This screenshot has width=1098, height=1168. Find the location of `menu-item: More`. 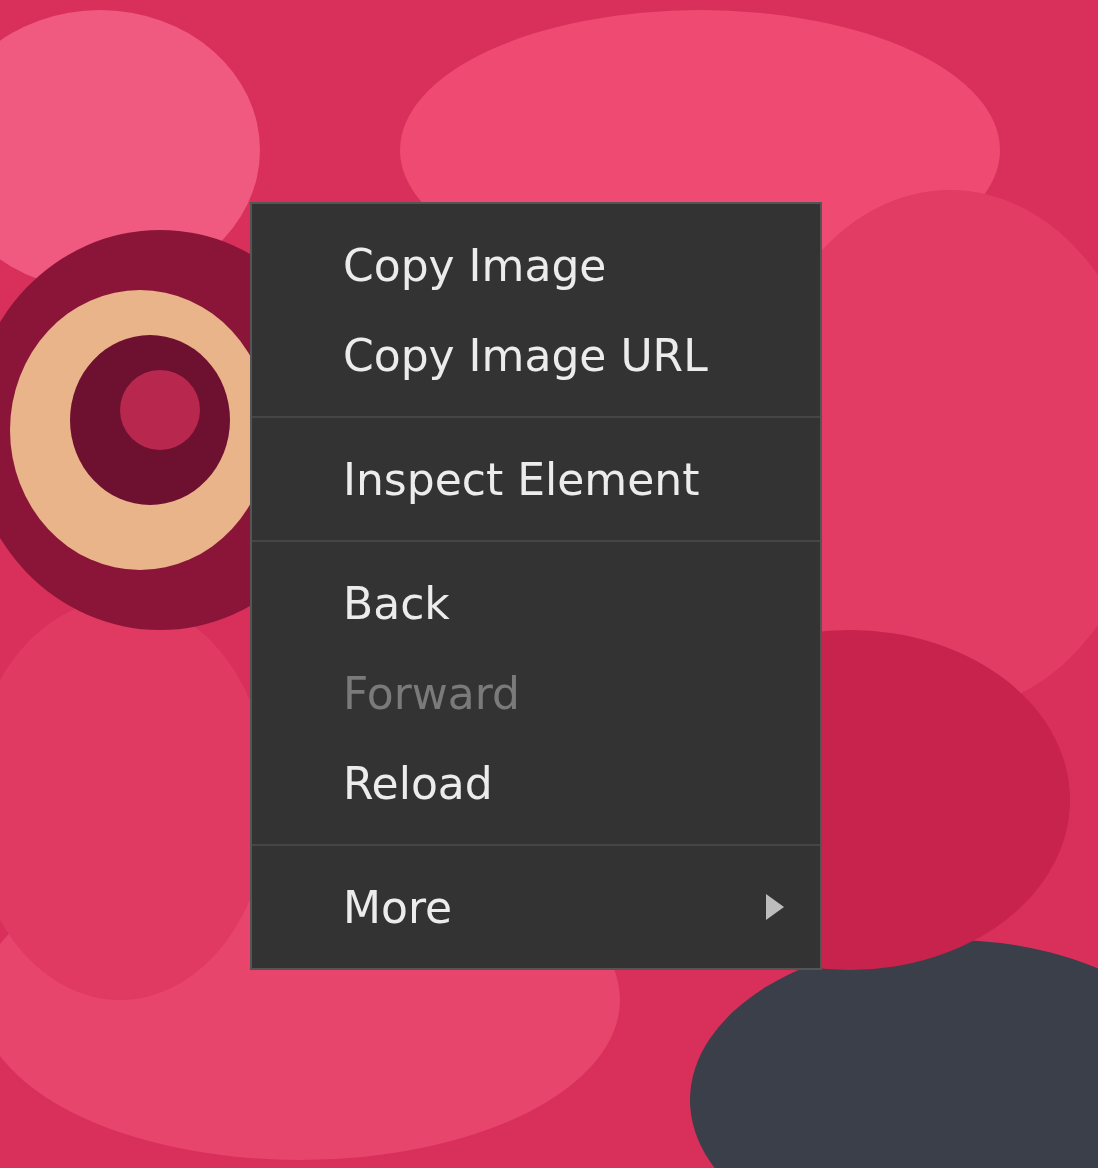

menu-item: More is located at coordinates (536, 907).